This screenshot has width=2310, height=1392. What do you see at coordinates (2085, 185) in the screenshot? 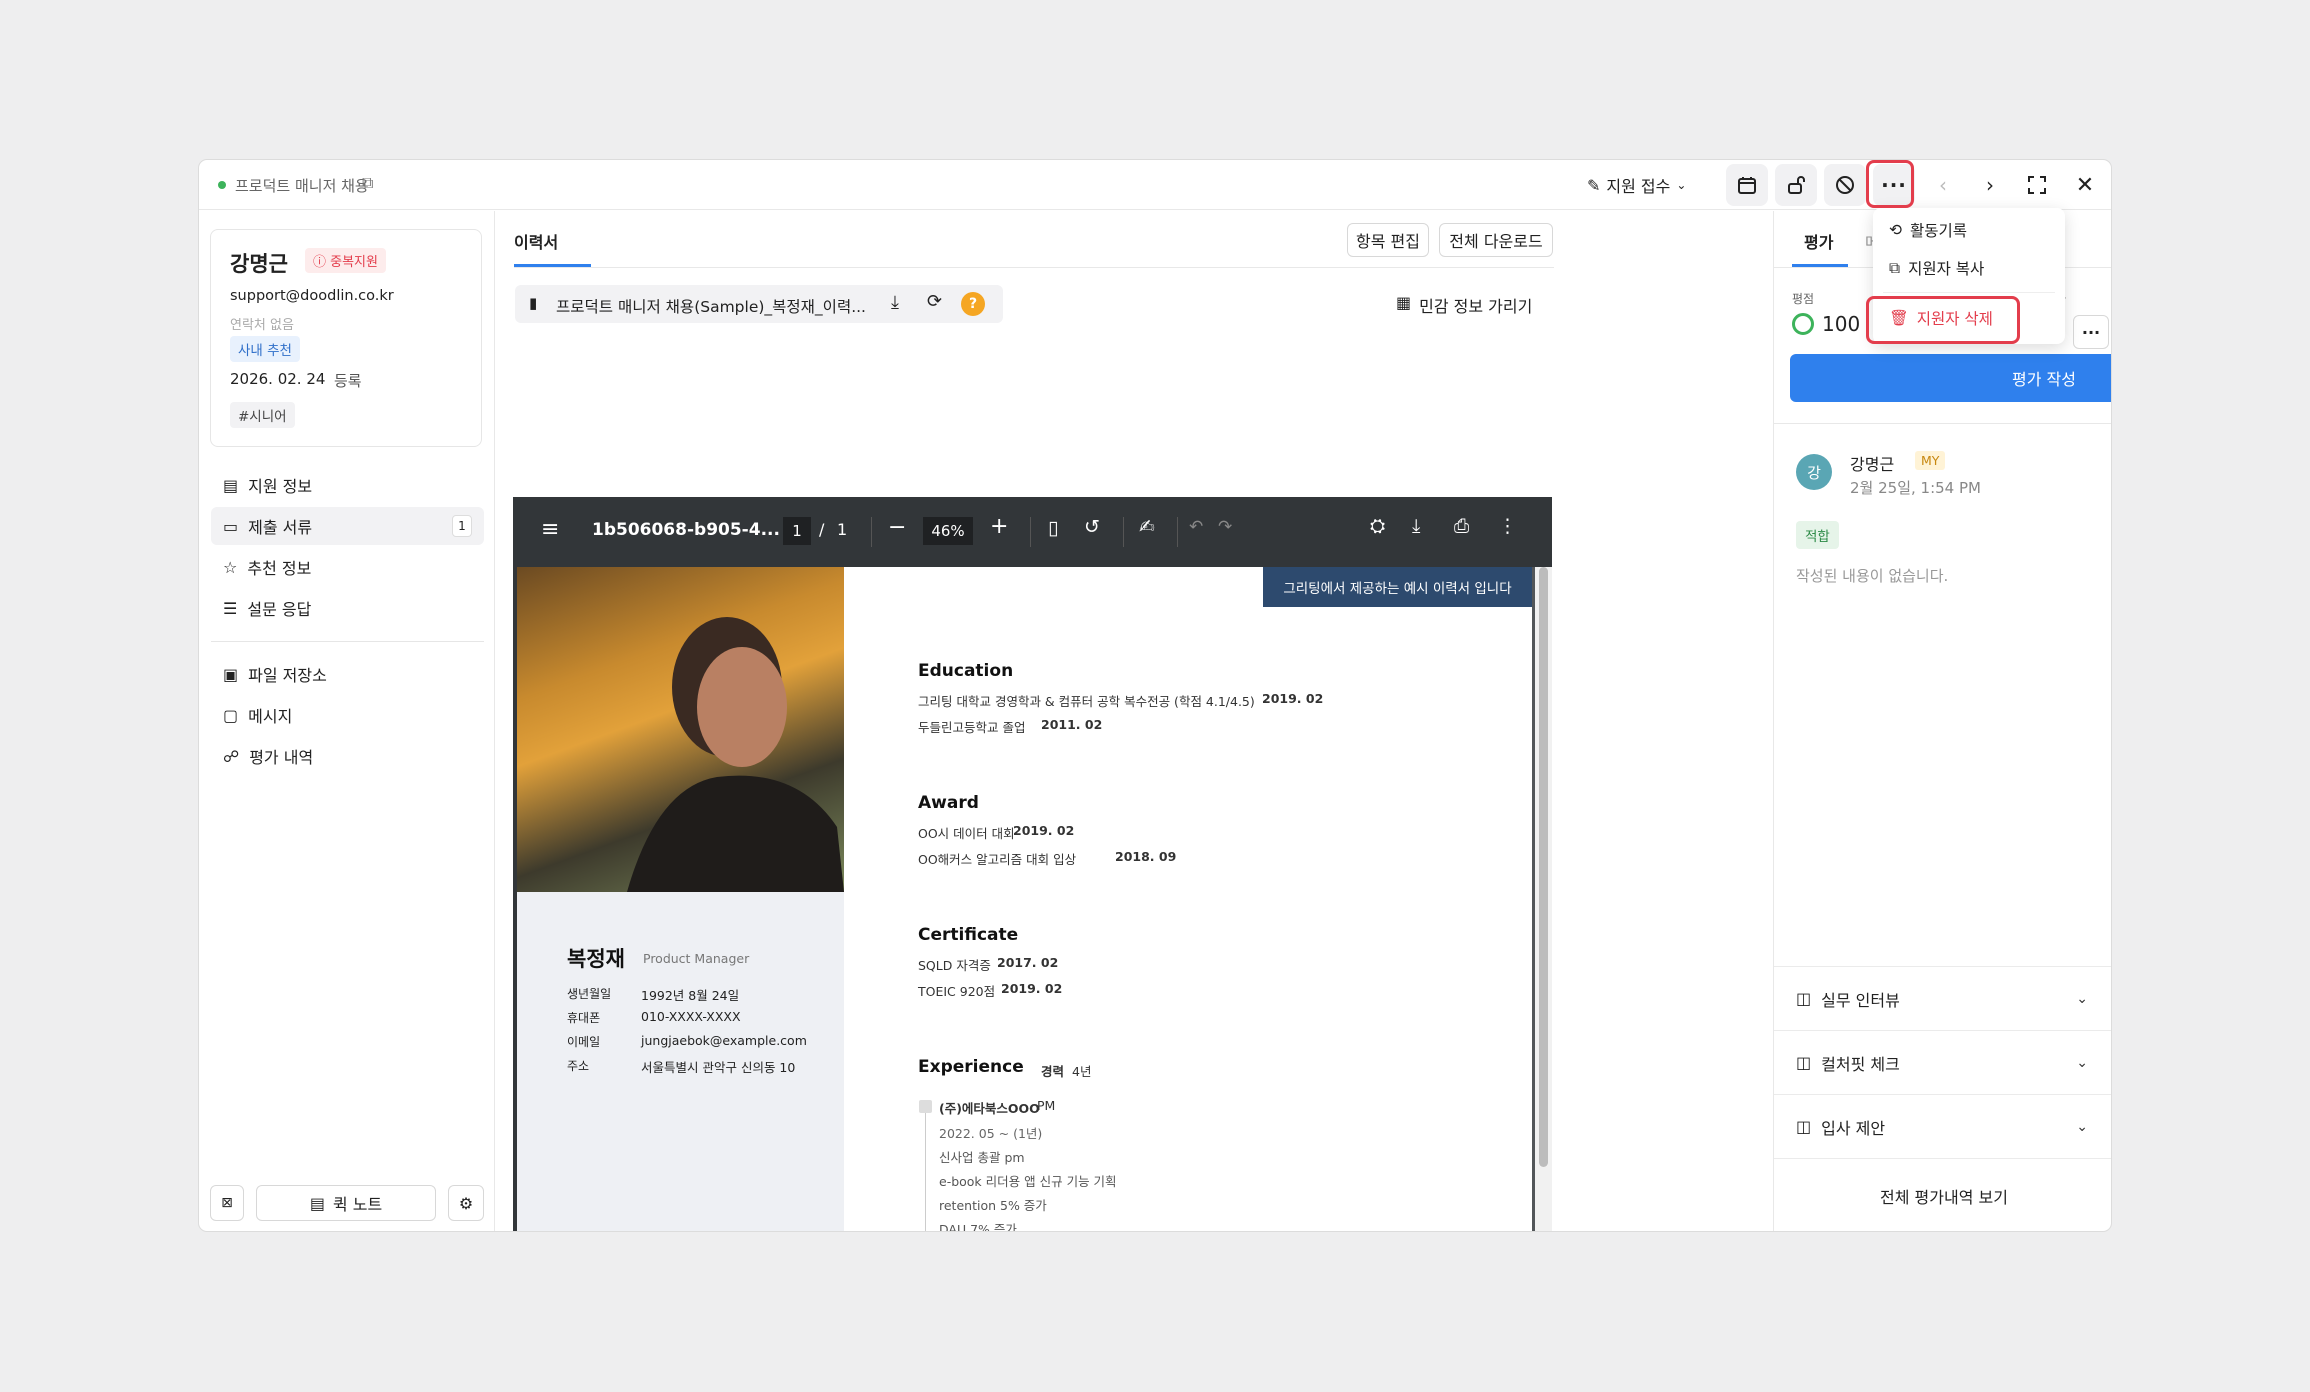
I see `close-button: ✕` at bounding box center [2085, 185].